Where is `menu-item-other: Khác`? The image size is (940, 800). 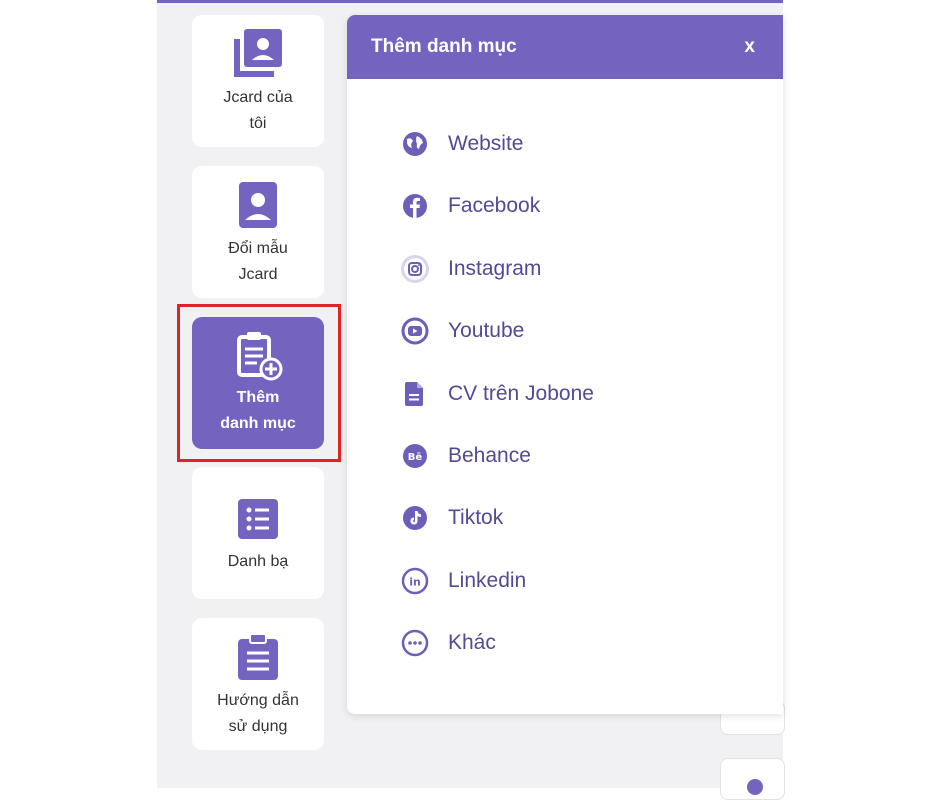 menu-item-other: Khác is located at coordinates (448, 643).